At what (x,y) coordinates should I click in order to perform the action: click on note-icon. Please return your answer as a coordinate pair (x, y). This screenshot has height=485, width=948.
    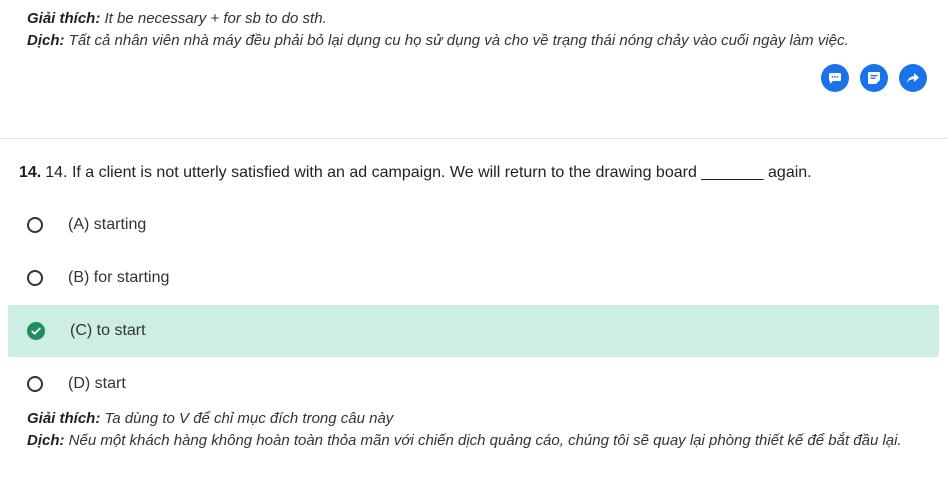
    Looking at the image, I should click on (874, 78).